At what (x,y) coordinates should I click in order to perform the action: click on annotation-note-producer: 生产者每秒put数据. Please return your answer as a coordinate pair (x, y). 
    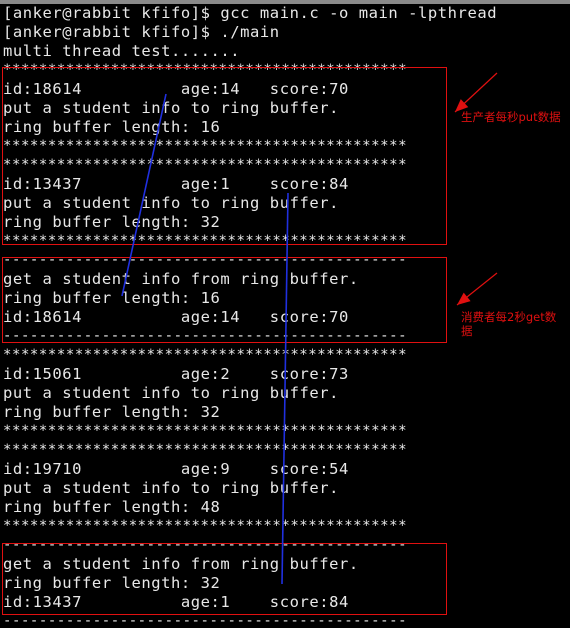
    Looking at the image, I should click on (511, 117).